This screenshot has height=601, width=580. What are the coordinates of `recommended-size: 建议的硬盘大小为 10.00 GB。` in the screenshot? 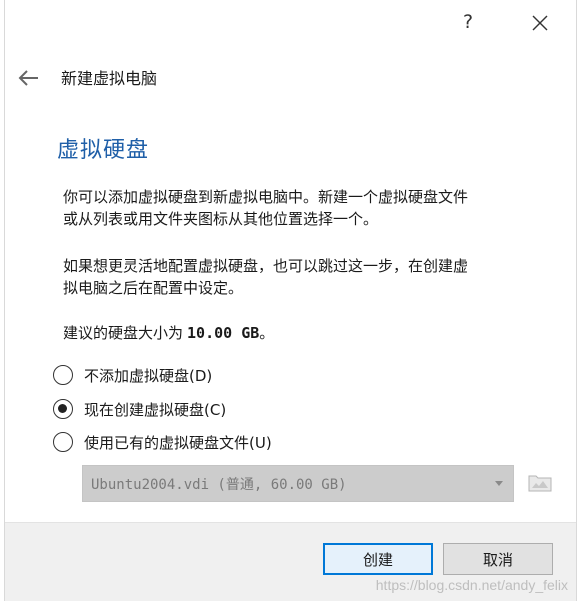 It's located at (168, 332).